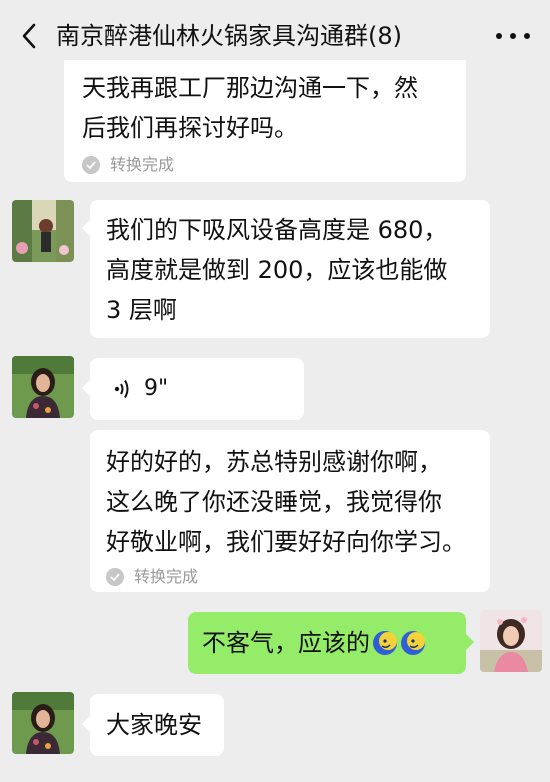 This screenshot has width=550, height=782. I want to click on back-button, so click(29, 36).